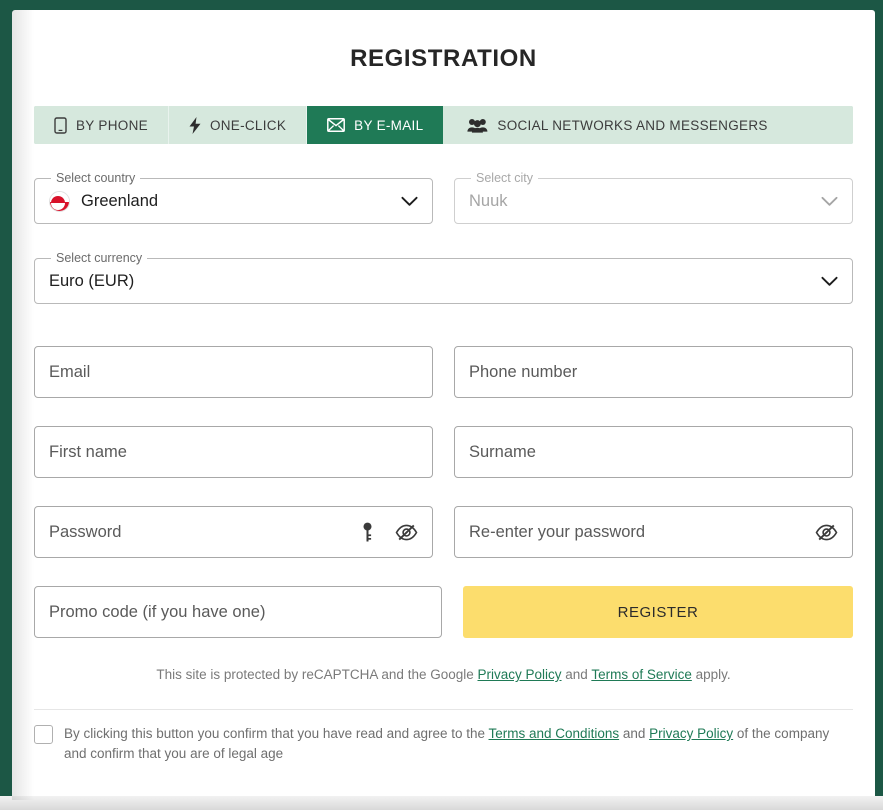 Image resolution: width=883 pixels, height=810 pixels. Describe the element at coordinates (157, 611) in the screenshot. I see `promo-code-field-placeholder: Promo code (if you have one)` at that location.